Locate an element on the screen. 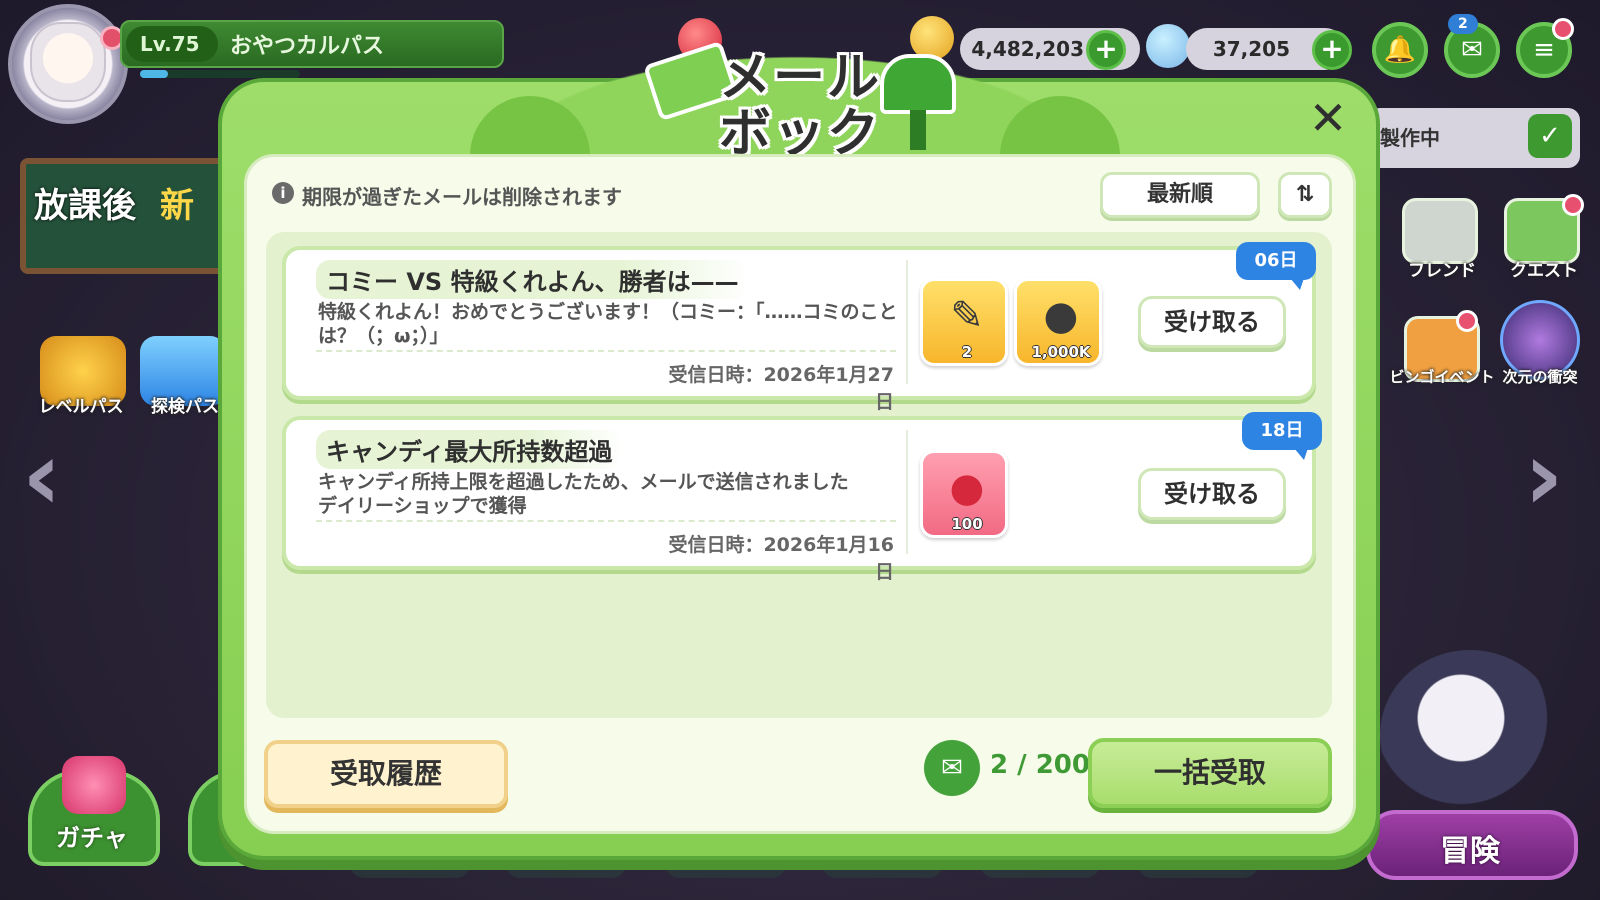 The height and width of the screenshot is (900, 1600). days-left-badge: 06日 is located at coordinates (1276, 261).